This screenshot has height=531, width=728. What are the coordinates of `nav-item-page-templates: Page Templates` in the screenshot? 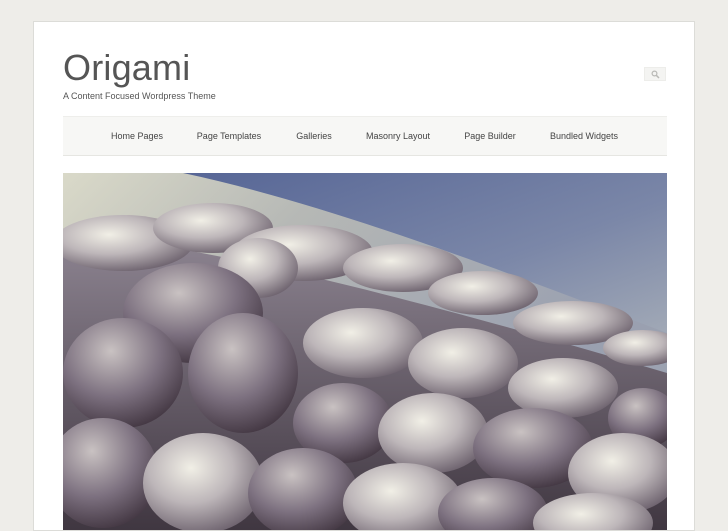 It's located at (229, 136).